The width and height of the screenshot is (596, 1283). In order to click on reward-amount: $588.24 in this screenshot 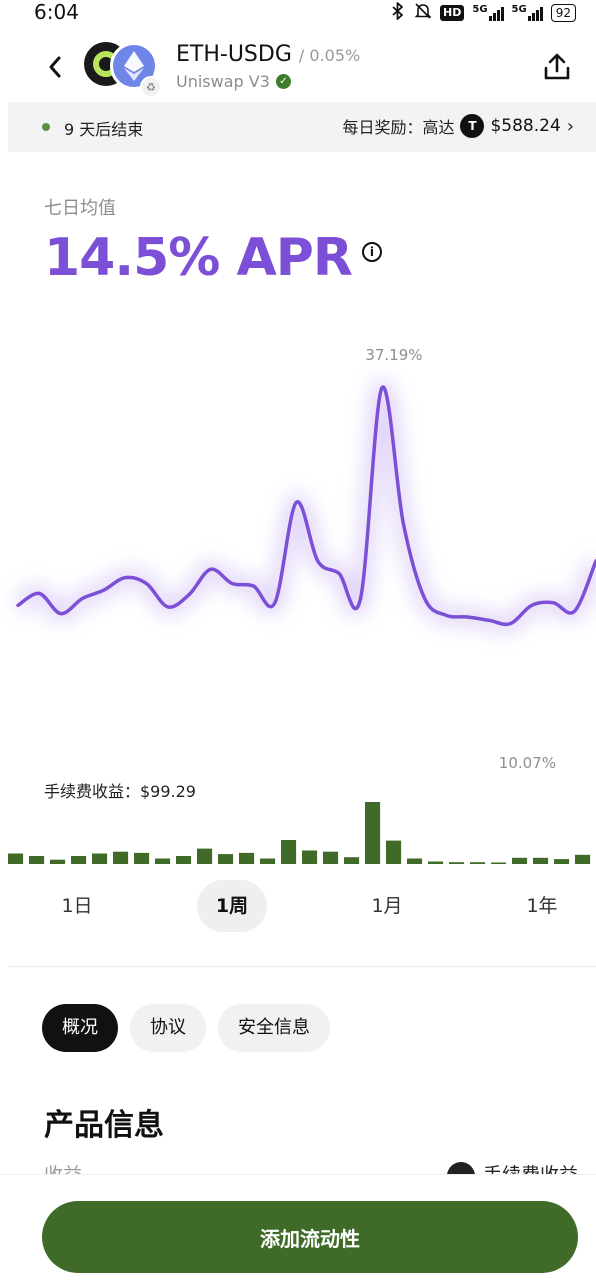, I will do `click(525, 126)`.